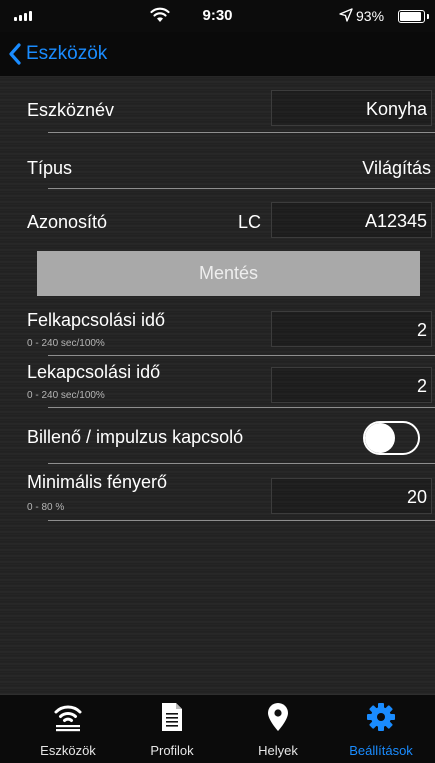 This screenshot has width=435, height=763. Describe the element at coordinates (217, 54) in the screenshot. I see `navigation-bar: Eszközök` at that location.